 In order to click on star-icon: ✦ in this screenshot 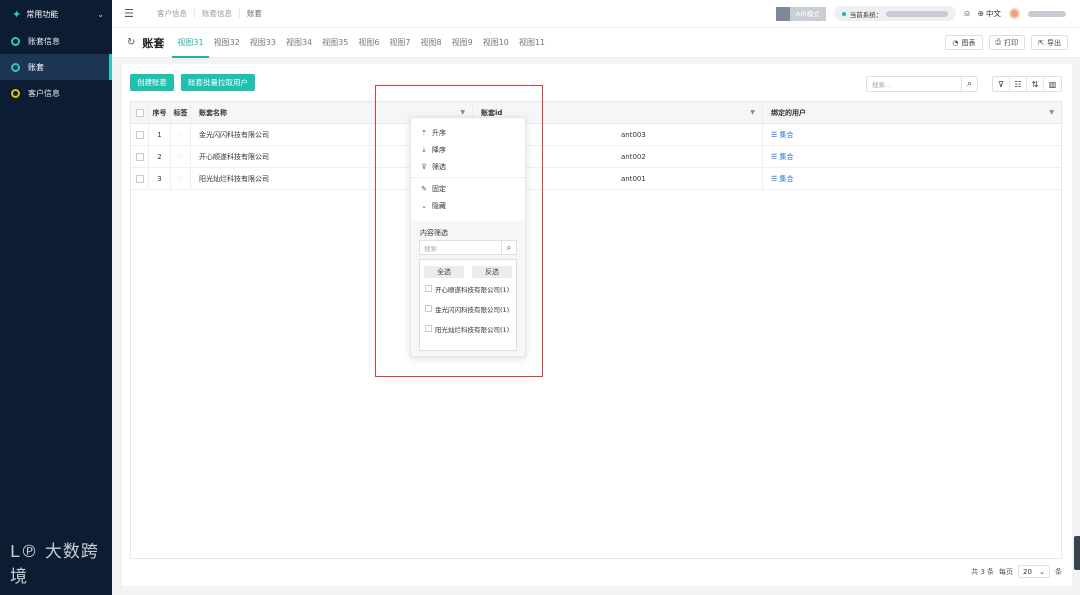, I will do `click(17, 14)`.